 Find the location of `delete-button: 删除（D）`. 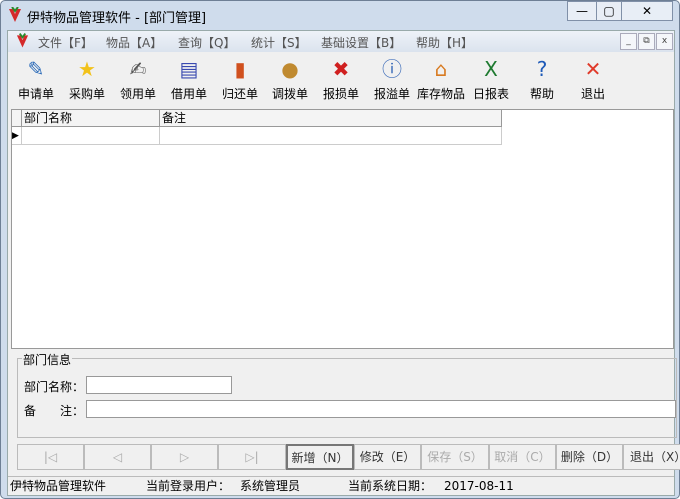

delete-button: 删除（D） is located at coordinates (589, 457).